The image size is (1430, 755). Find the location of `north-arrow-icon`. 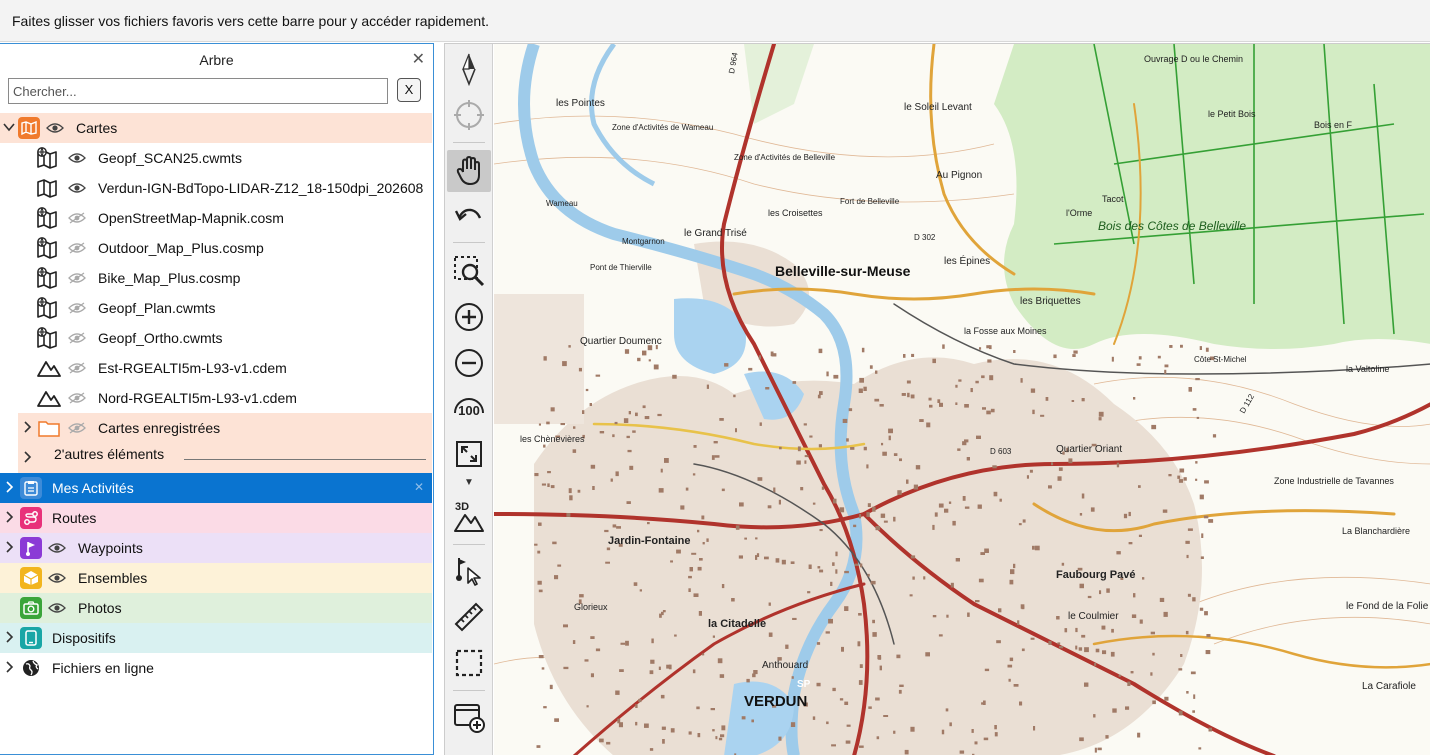

north-arrow-icon is located at coordinates (469, 69).